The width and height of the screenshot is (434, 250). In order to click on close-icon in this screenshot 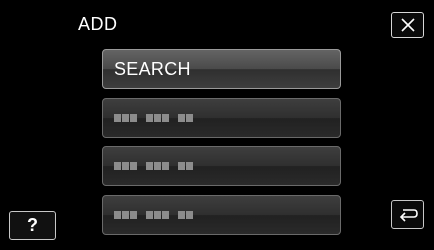, I will do `click(407, 25)`.